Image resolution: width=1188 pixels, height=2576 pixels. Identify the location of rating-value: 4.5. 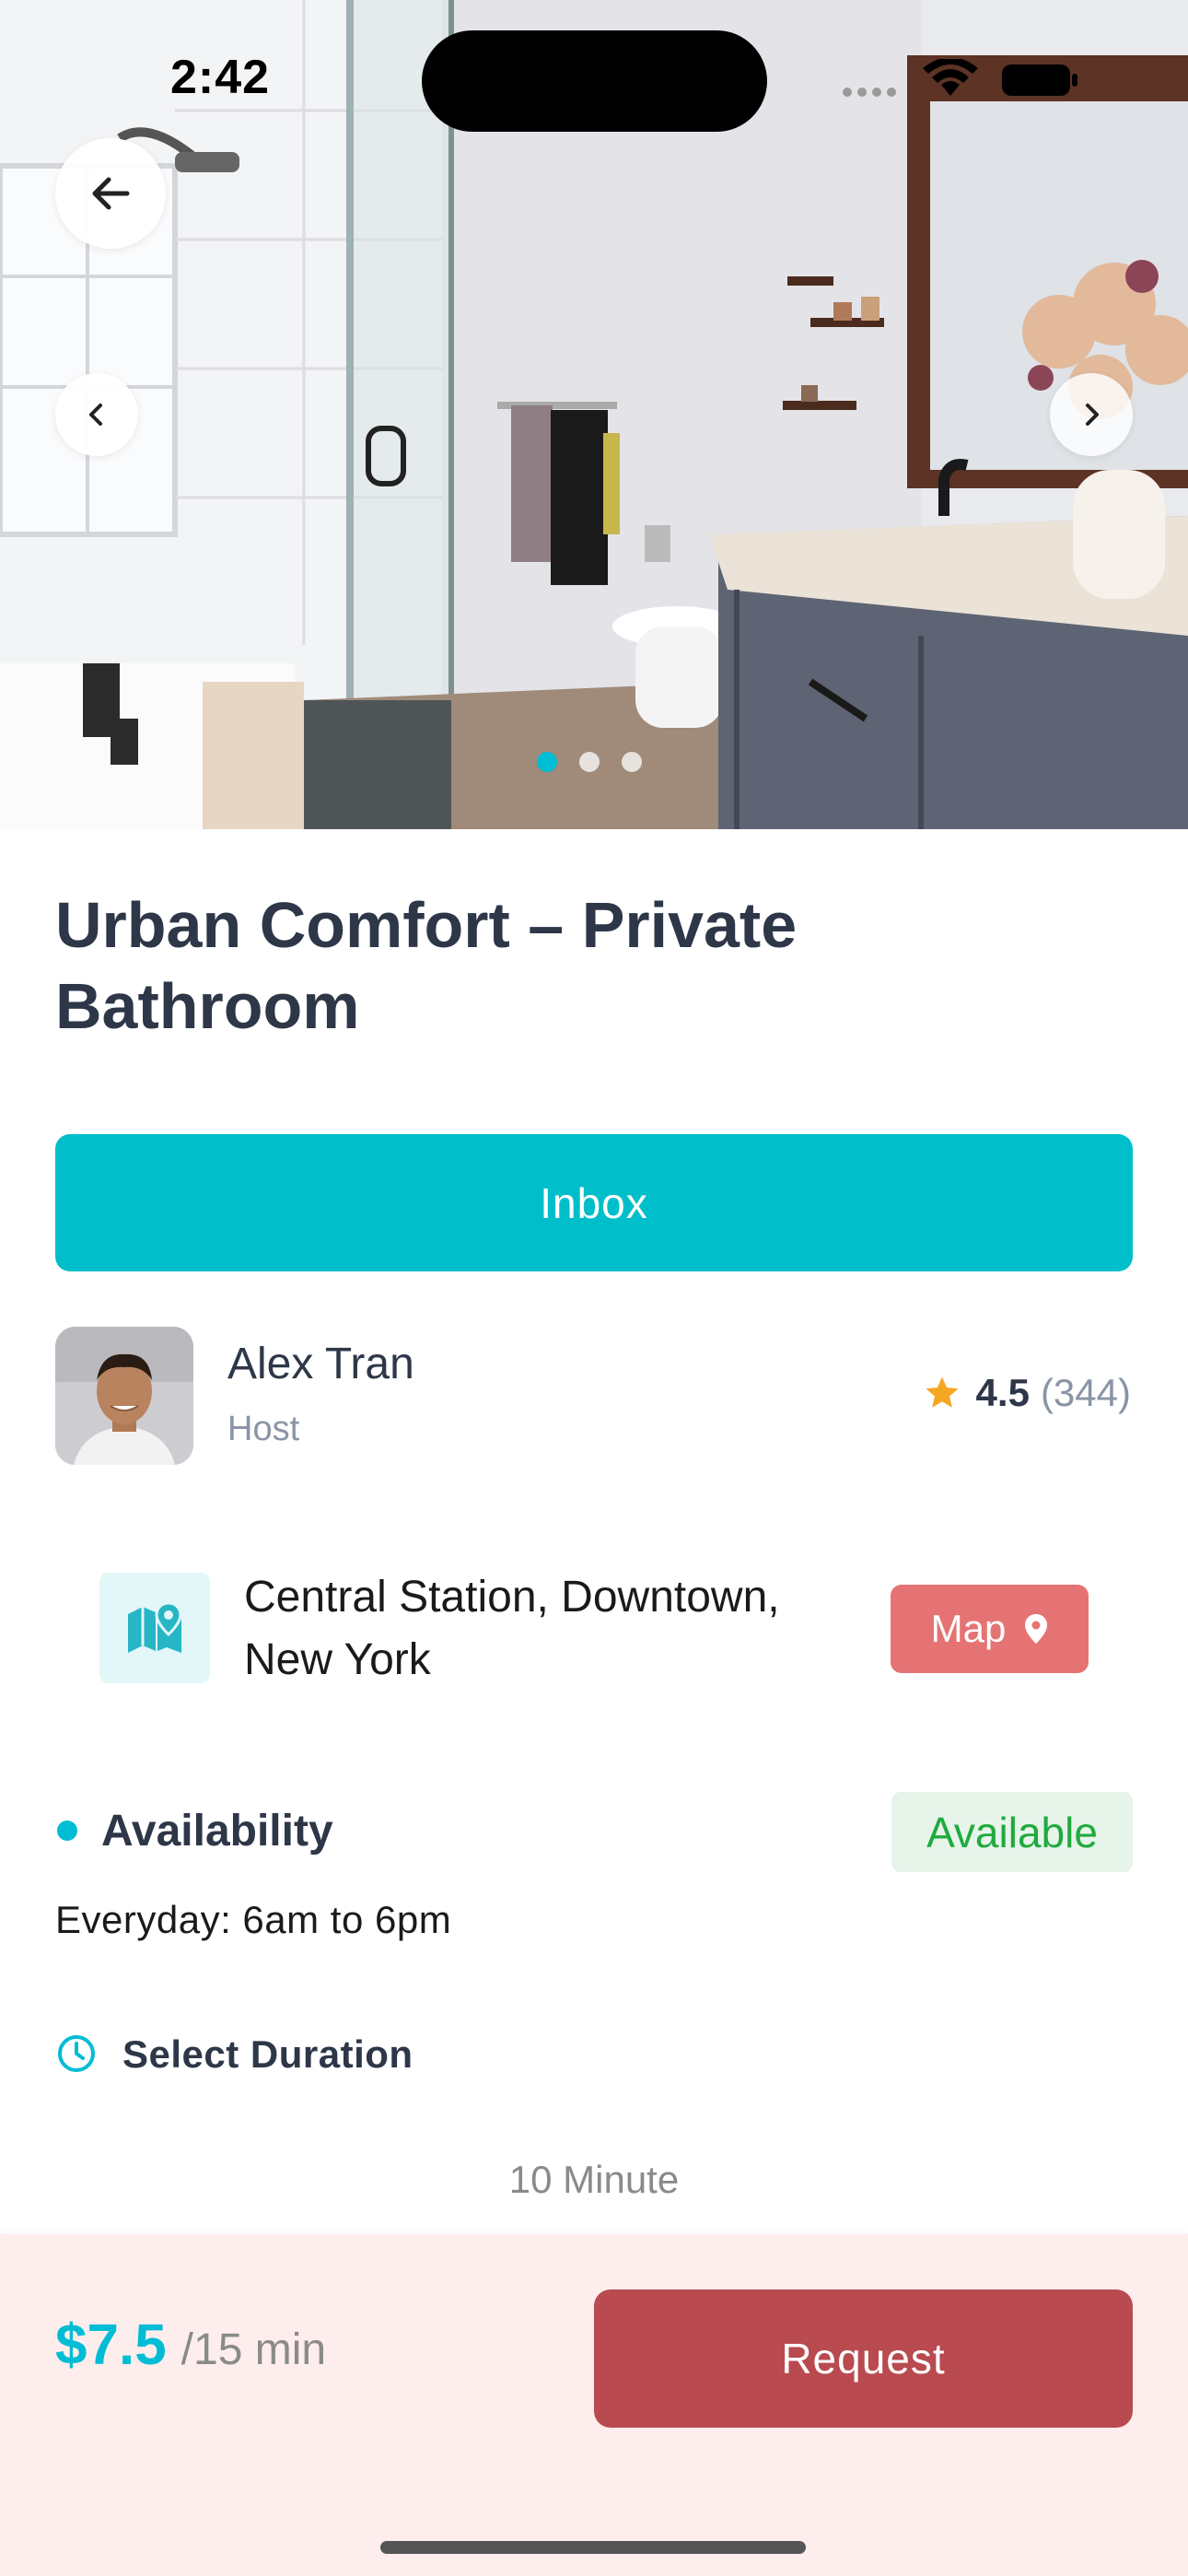
(1002, 1392).